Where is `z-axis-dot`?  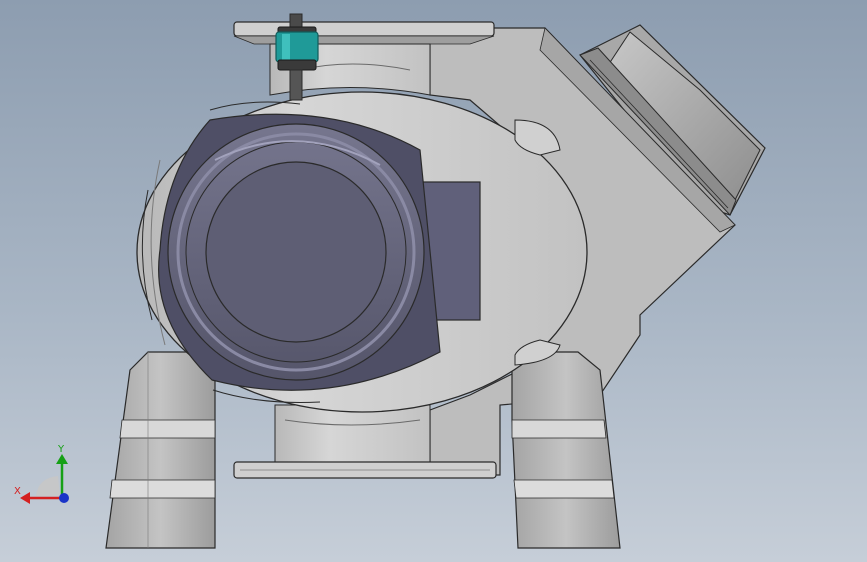
z-axis-dot is located at coordinates (64, 498).